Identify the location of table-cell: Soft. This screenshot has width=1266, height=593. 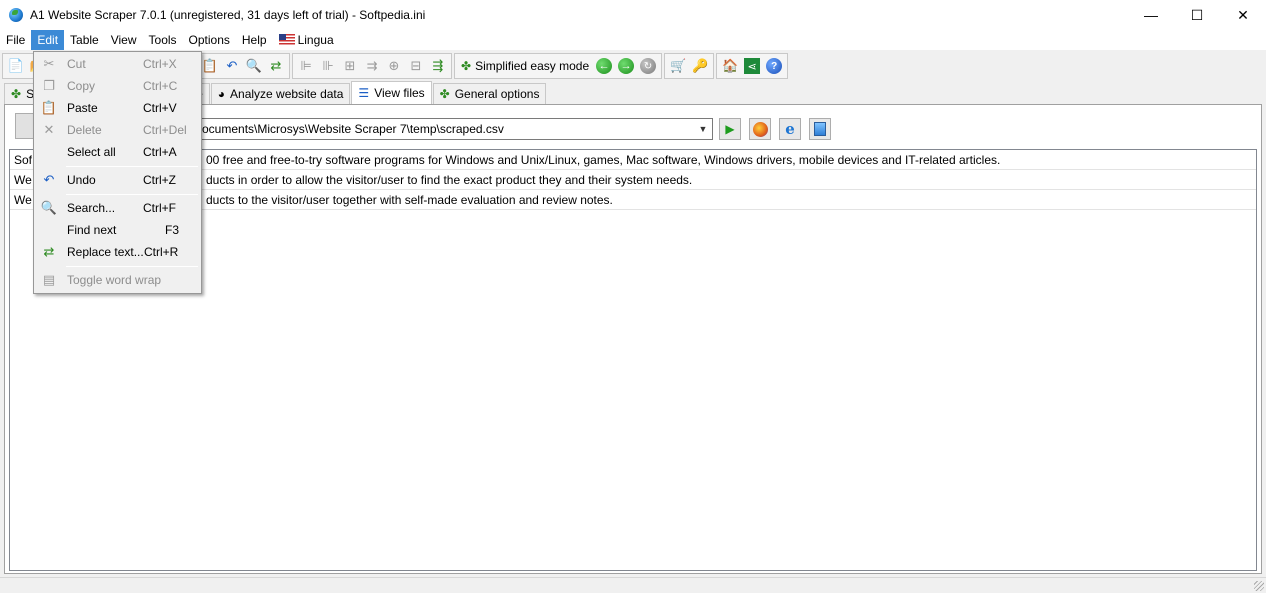
(23, 159).